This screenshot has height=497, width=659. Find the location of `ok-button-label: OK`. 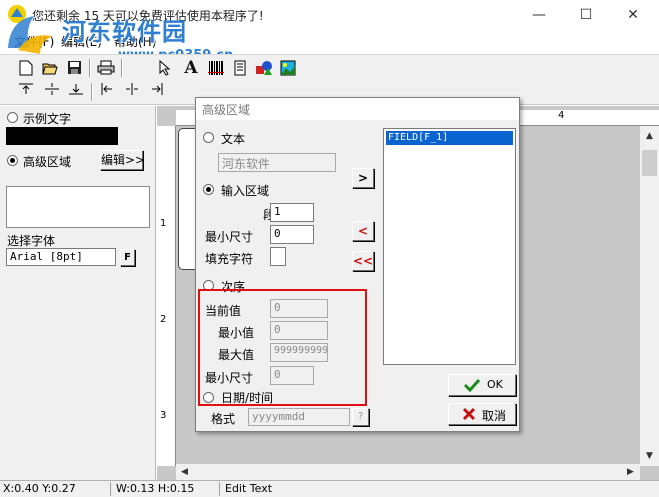

ok-button-label: OK is located at coordinates (495, 384).